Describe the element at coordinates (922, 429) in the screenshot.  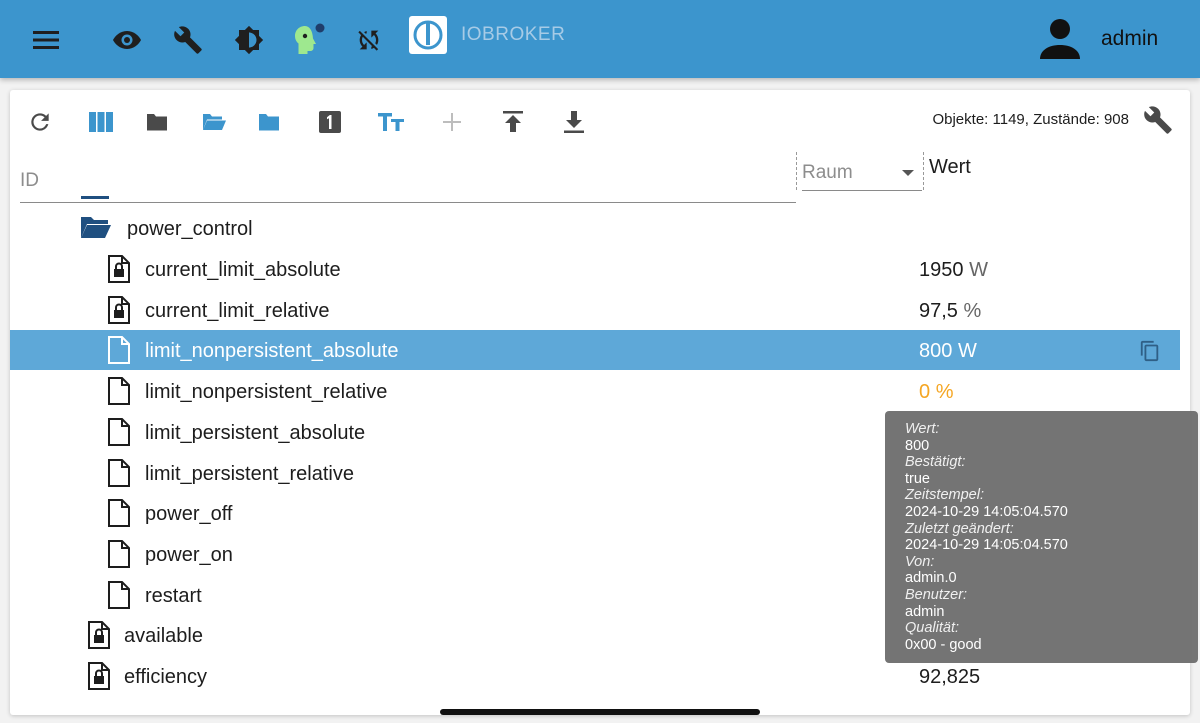
I see `tooltip-key-wert: Wert:` at that location.